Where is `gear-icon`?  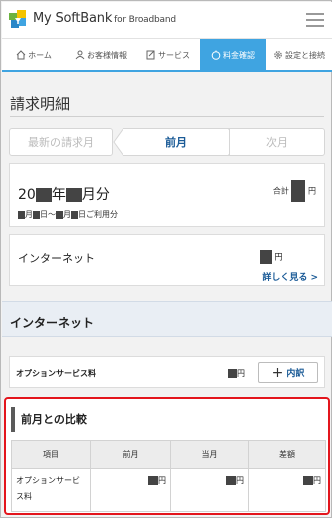
gear-icon is located at coordinates (278, 55).